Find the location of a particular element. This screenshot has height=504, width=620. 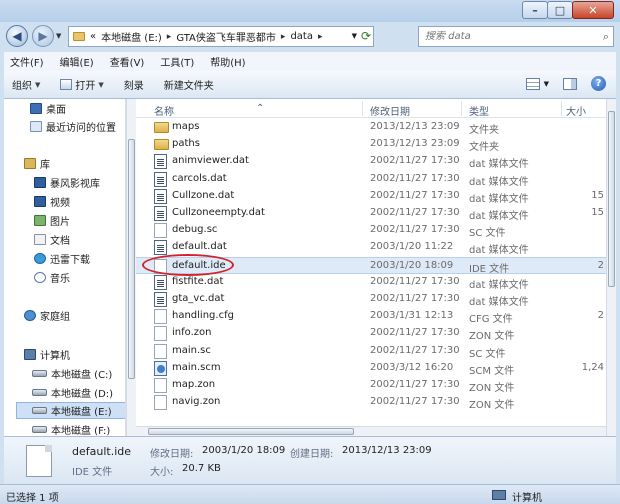

nav-item-music: 音乐 is located at coordinates (52, 277).